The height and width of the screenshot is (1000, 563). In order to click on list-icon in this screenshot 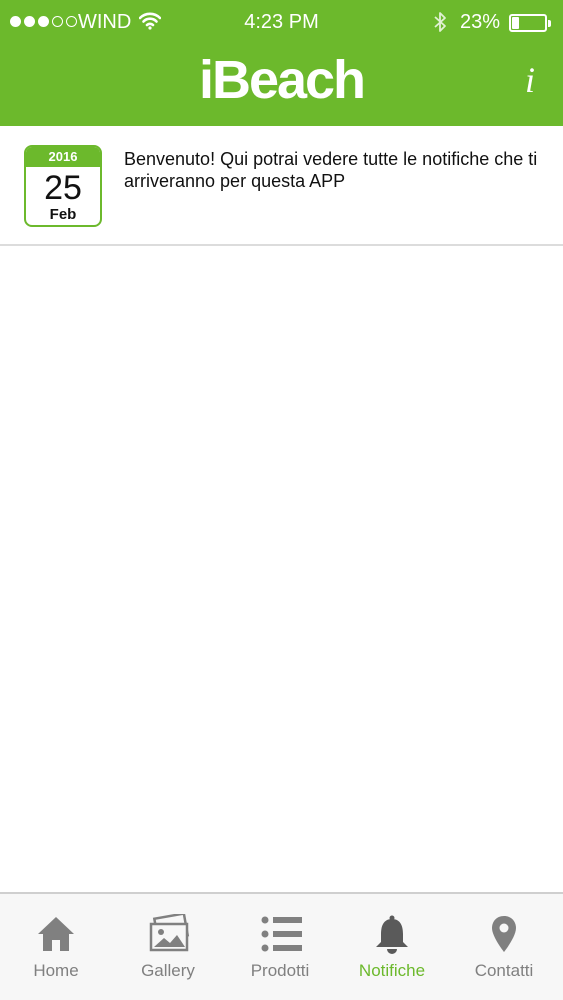, I will do `click(281, 934)`.